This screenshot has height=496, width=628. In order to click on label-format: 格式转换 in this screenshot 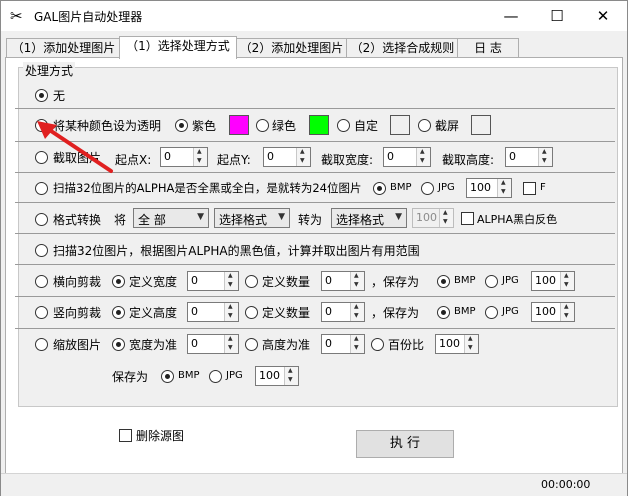, I will do `click(77, 220)`.